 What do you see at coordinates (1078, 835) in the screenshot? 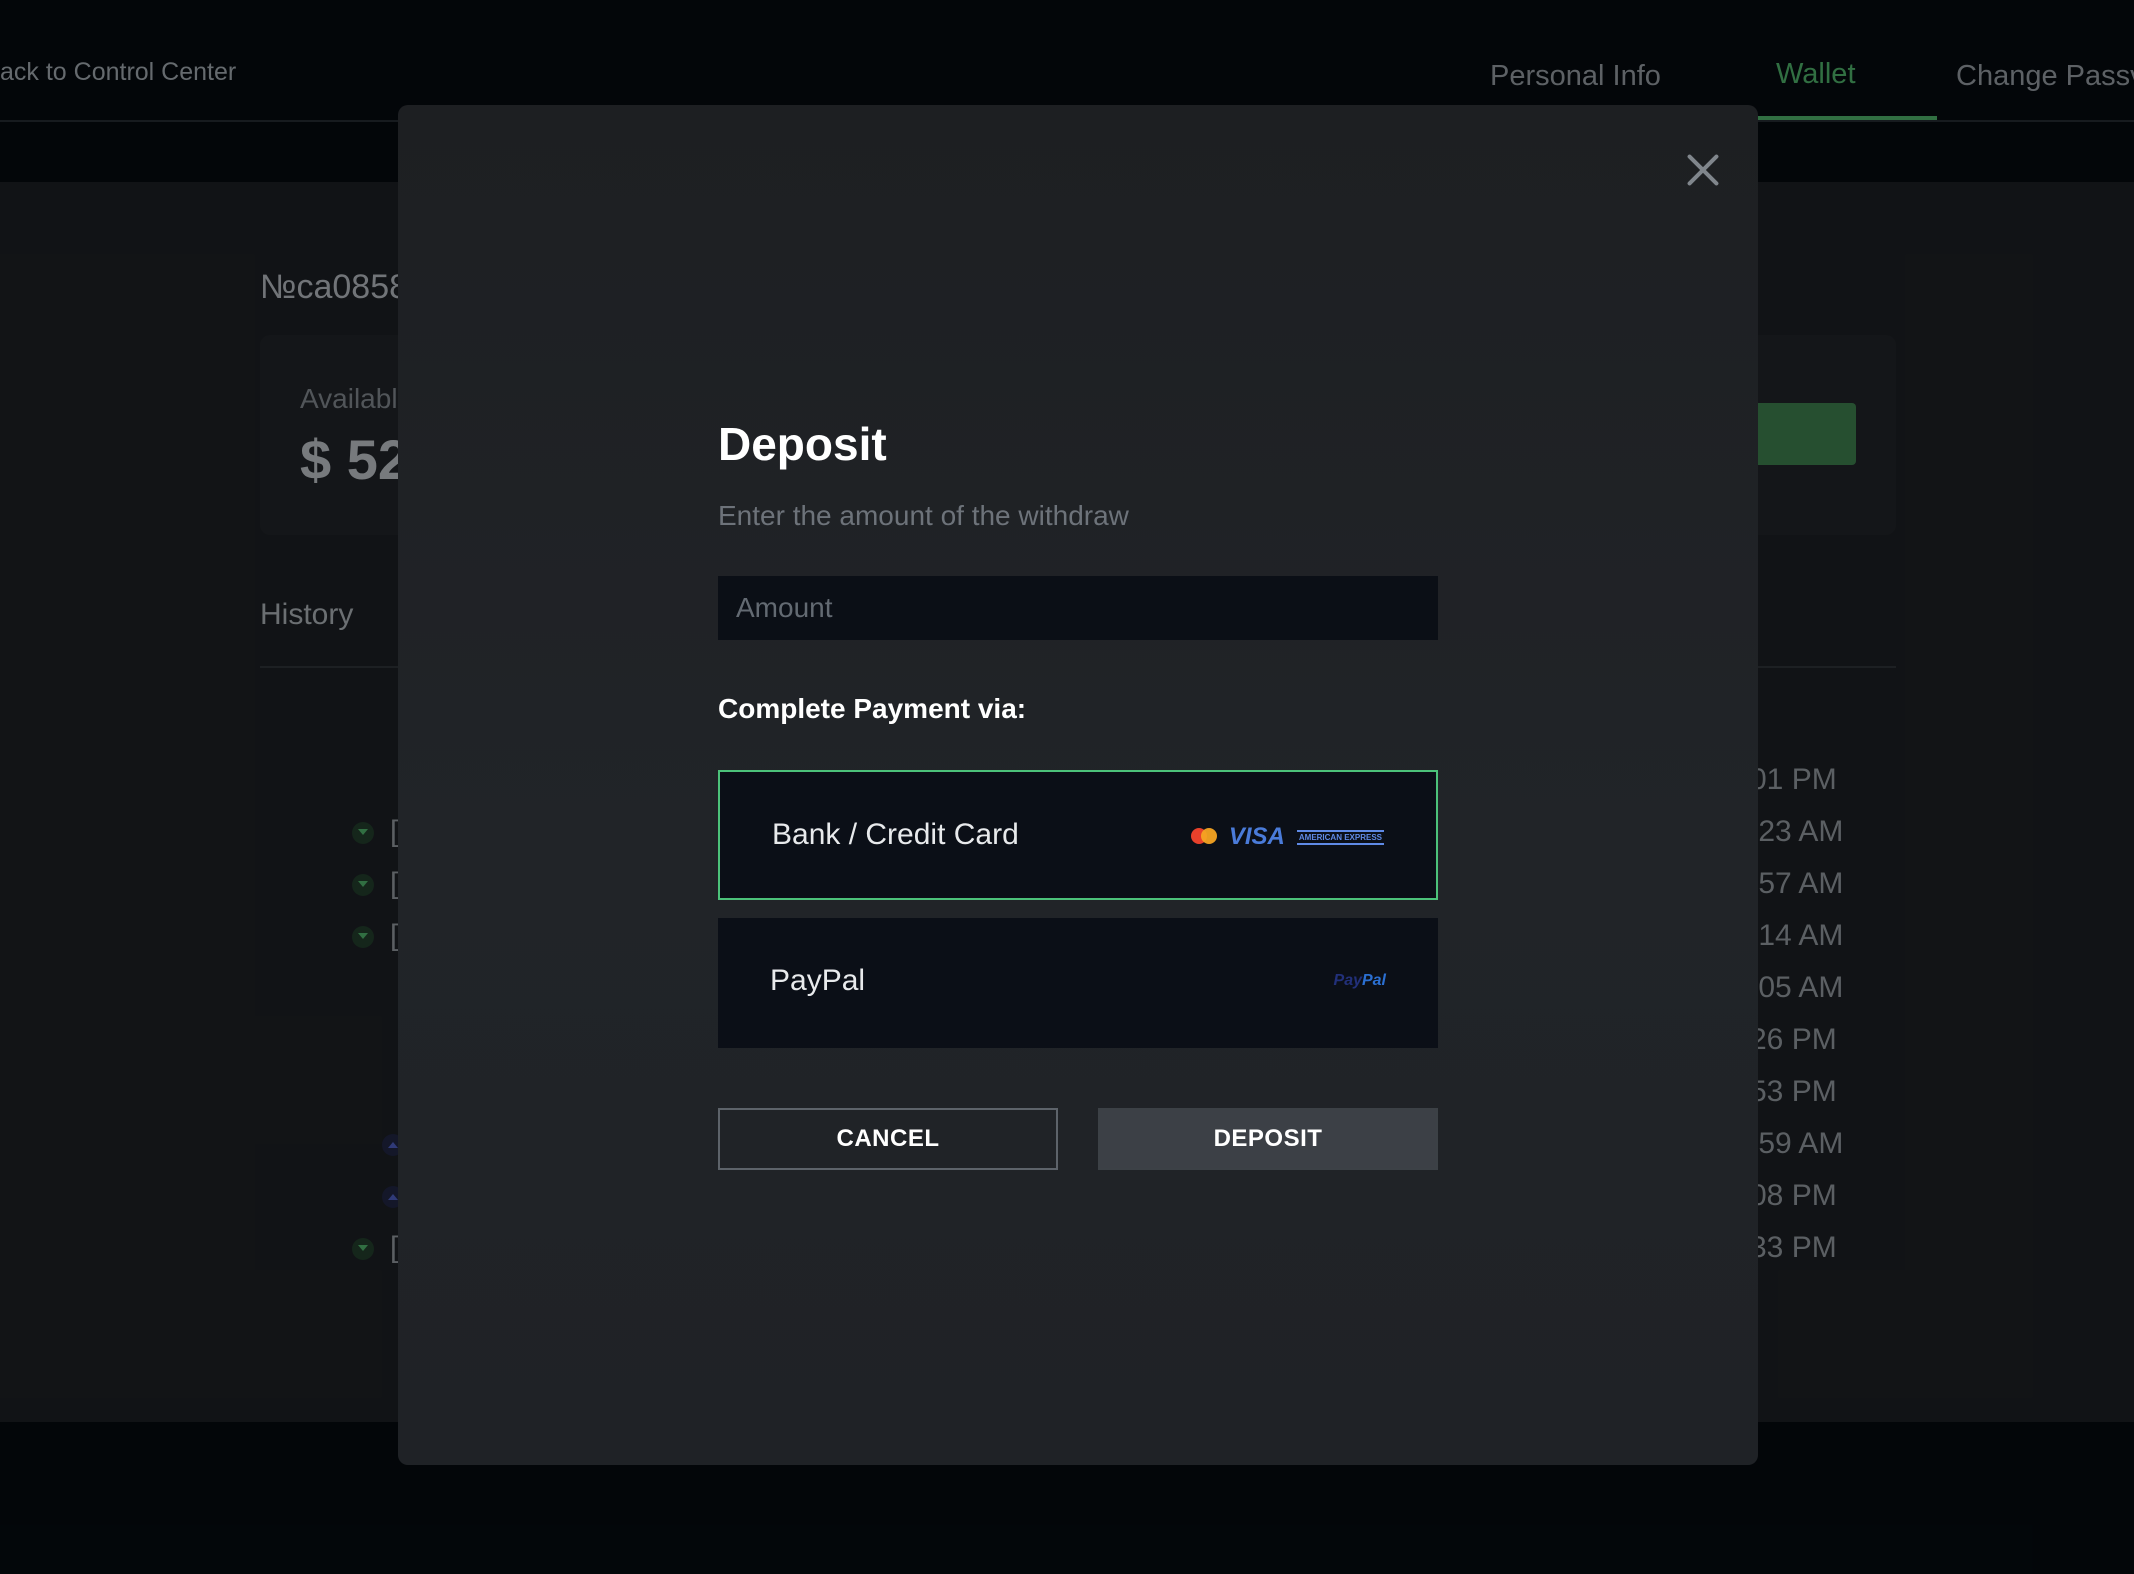
I see `payment-option-bank-card: Bank / Credit Card VISA AMERICAN EXPRESS` at bounding box center [1078, 835].